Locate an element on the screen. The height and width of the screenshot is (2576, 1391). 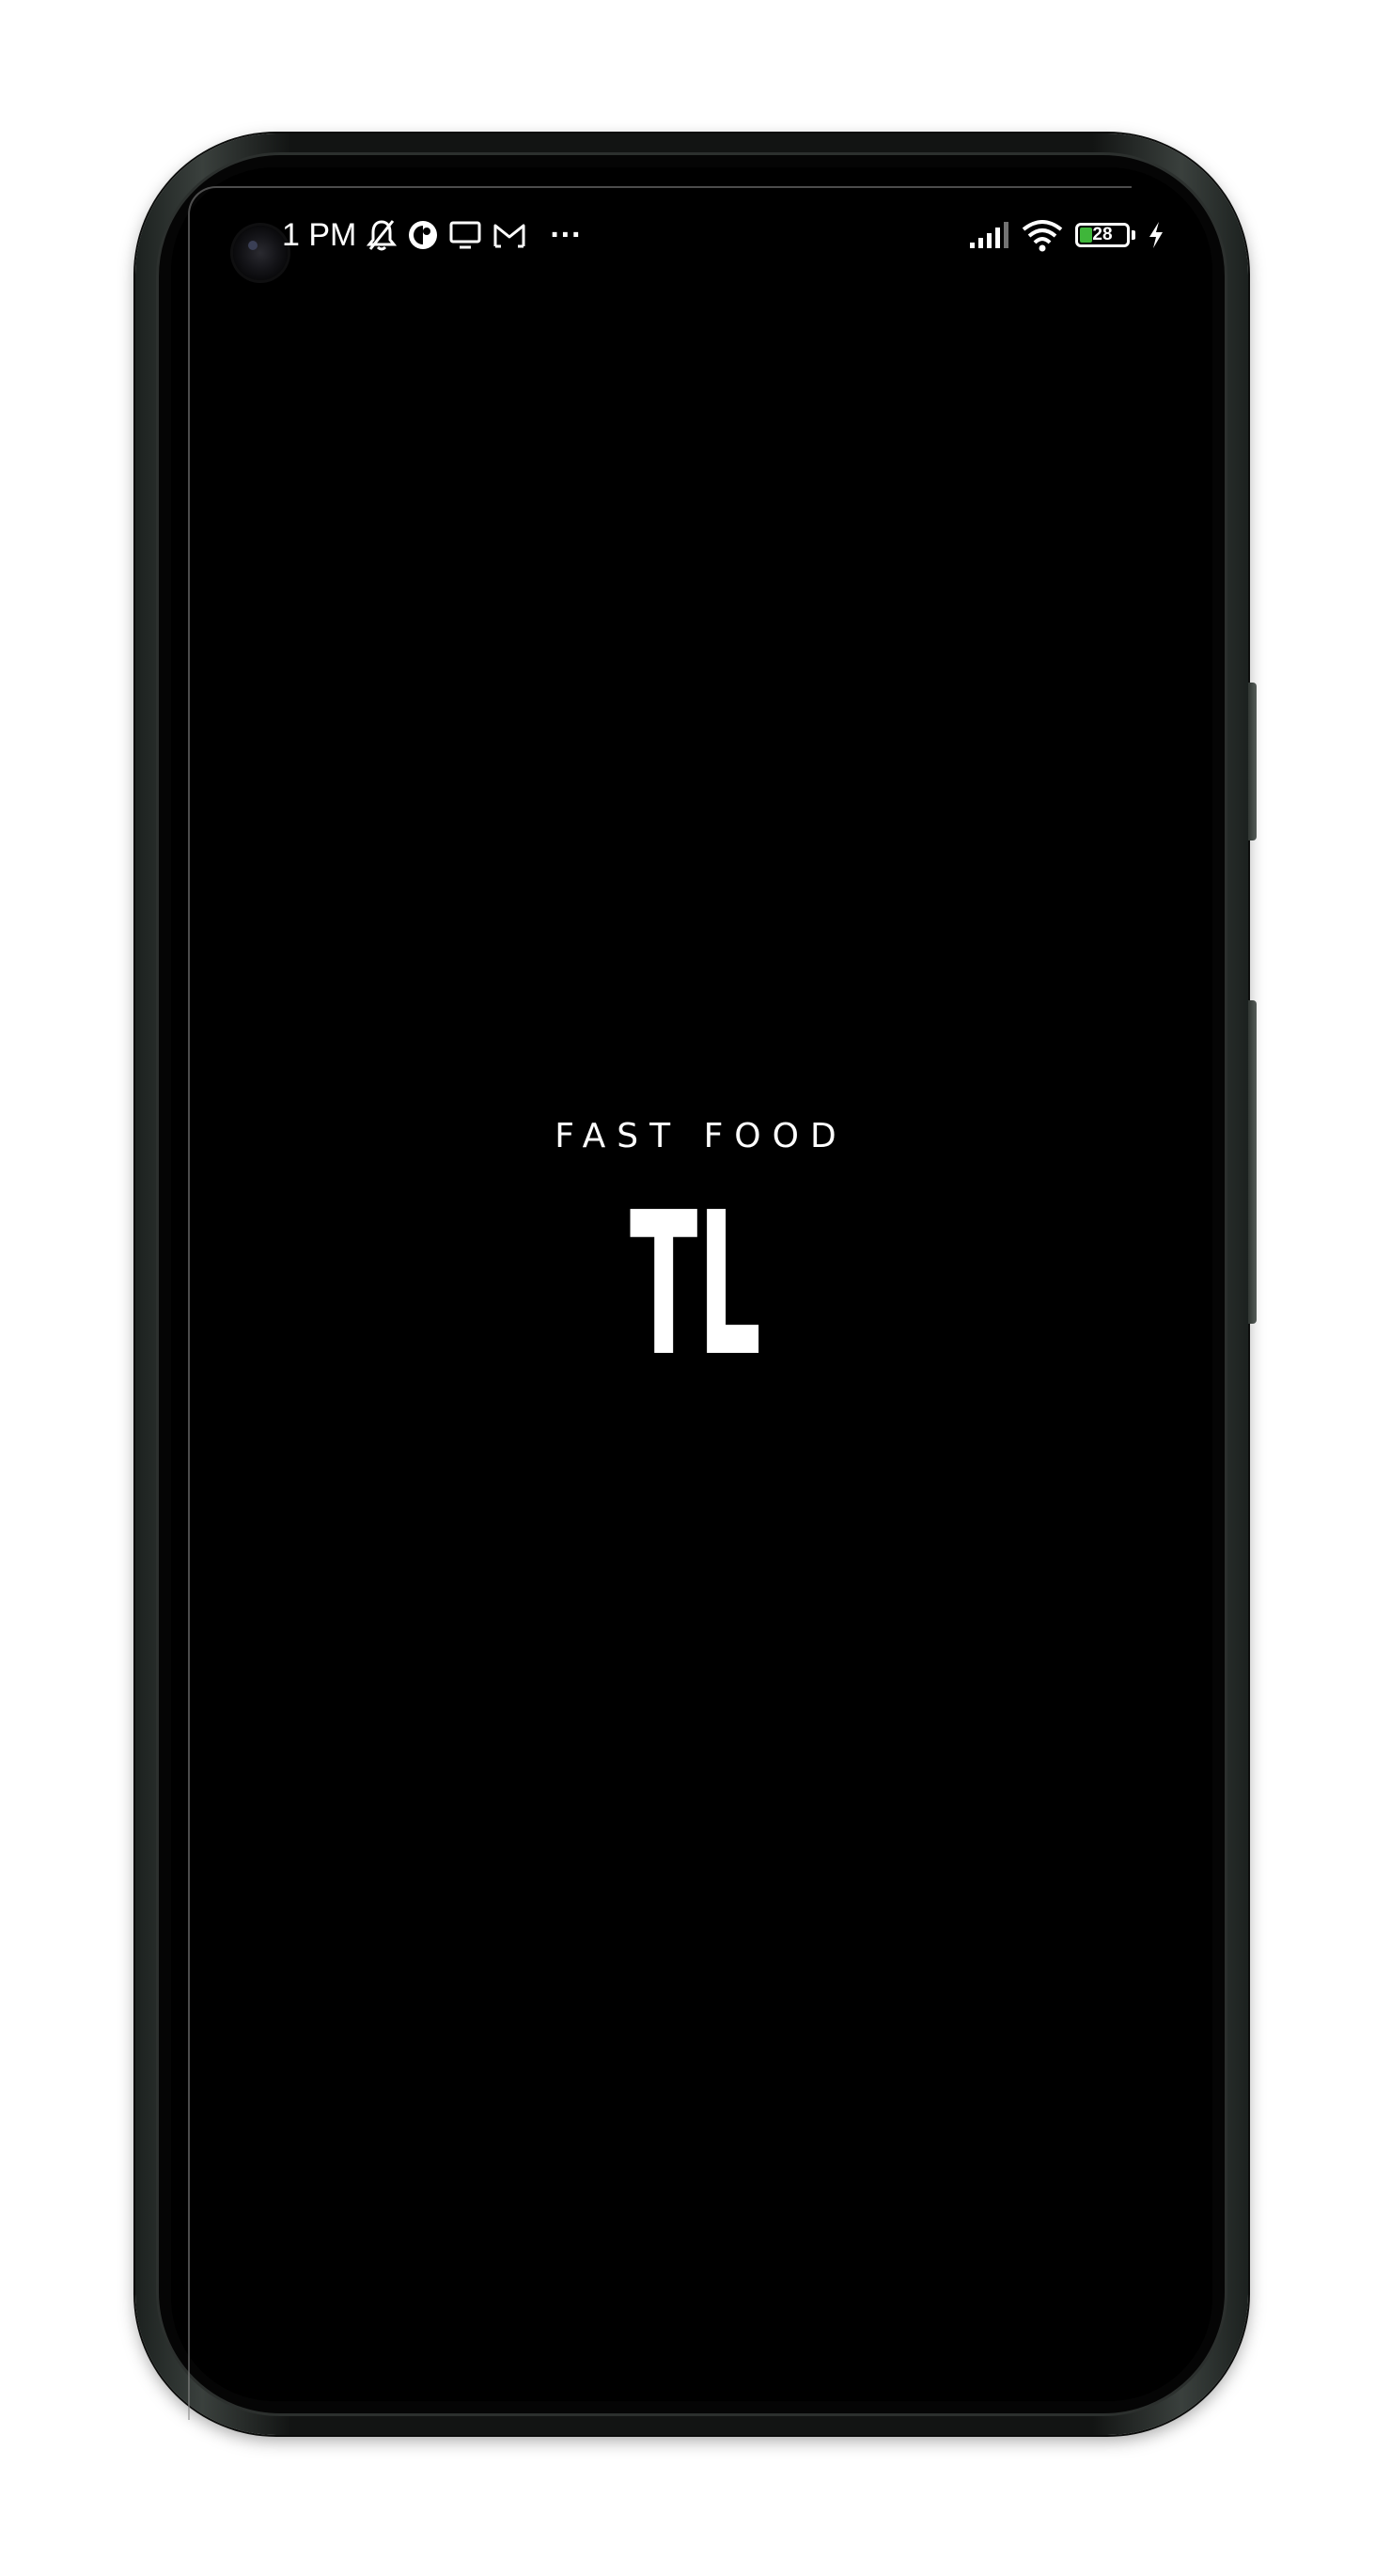
bell-off-icon is located at coordinates (382, 235).